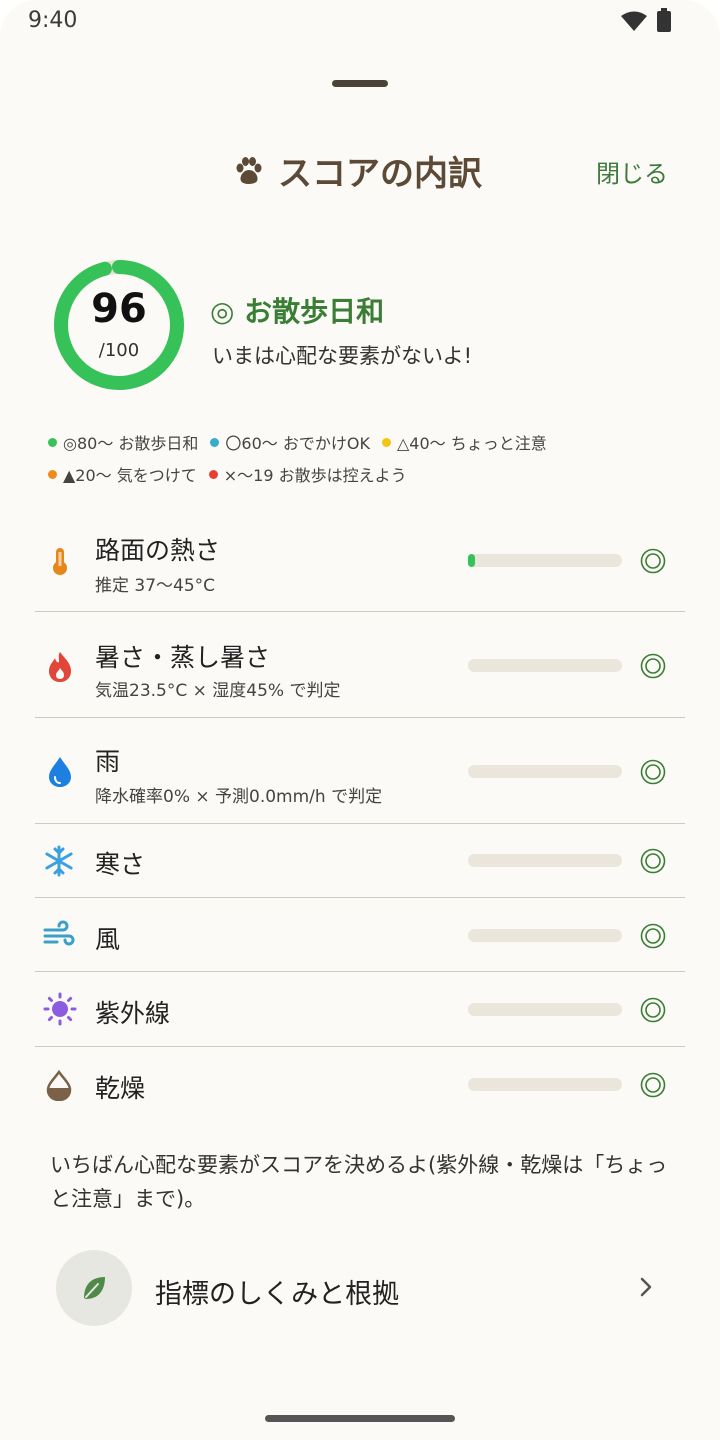 This screenshot has width=720, height=1440. I want to click on factor-name: 雨, so click(108, 761).